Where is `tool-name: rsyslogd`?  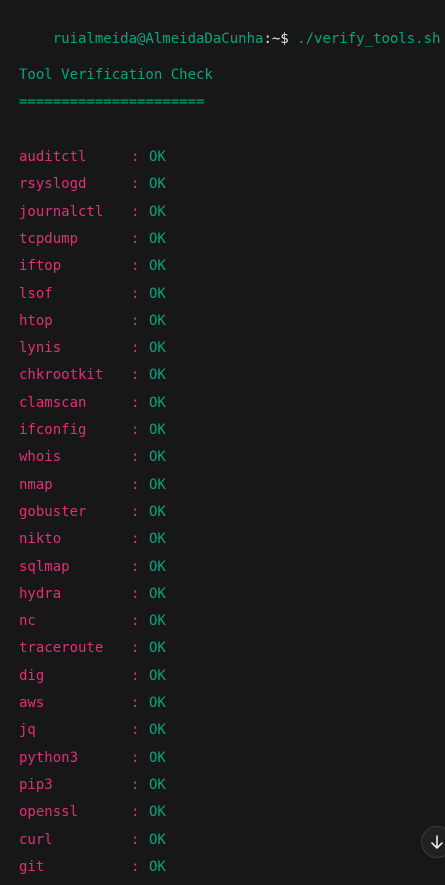
tool-name: rsyslogd is located at coordinates (53, 184).